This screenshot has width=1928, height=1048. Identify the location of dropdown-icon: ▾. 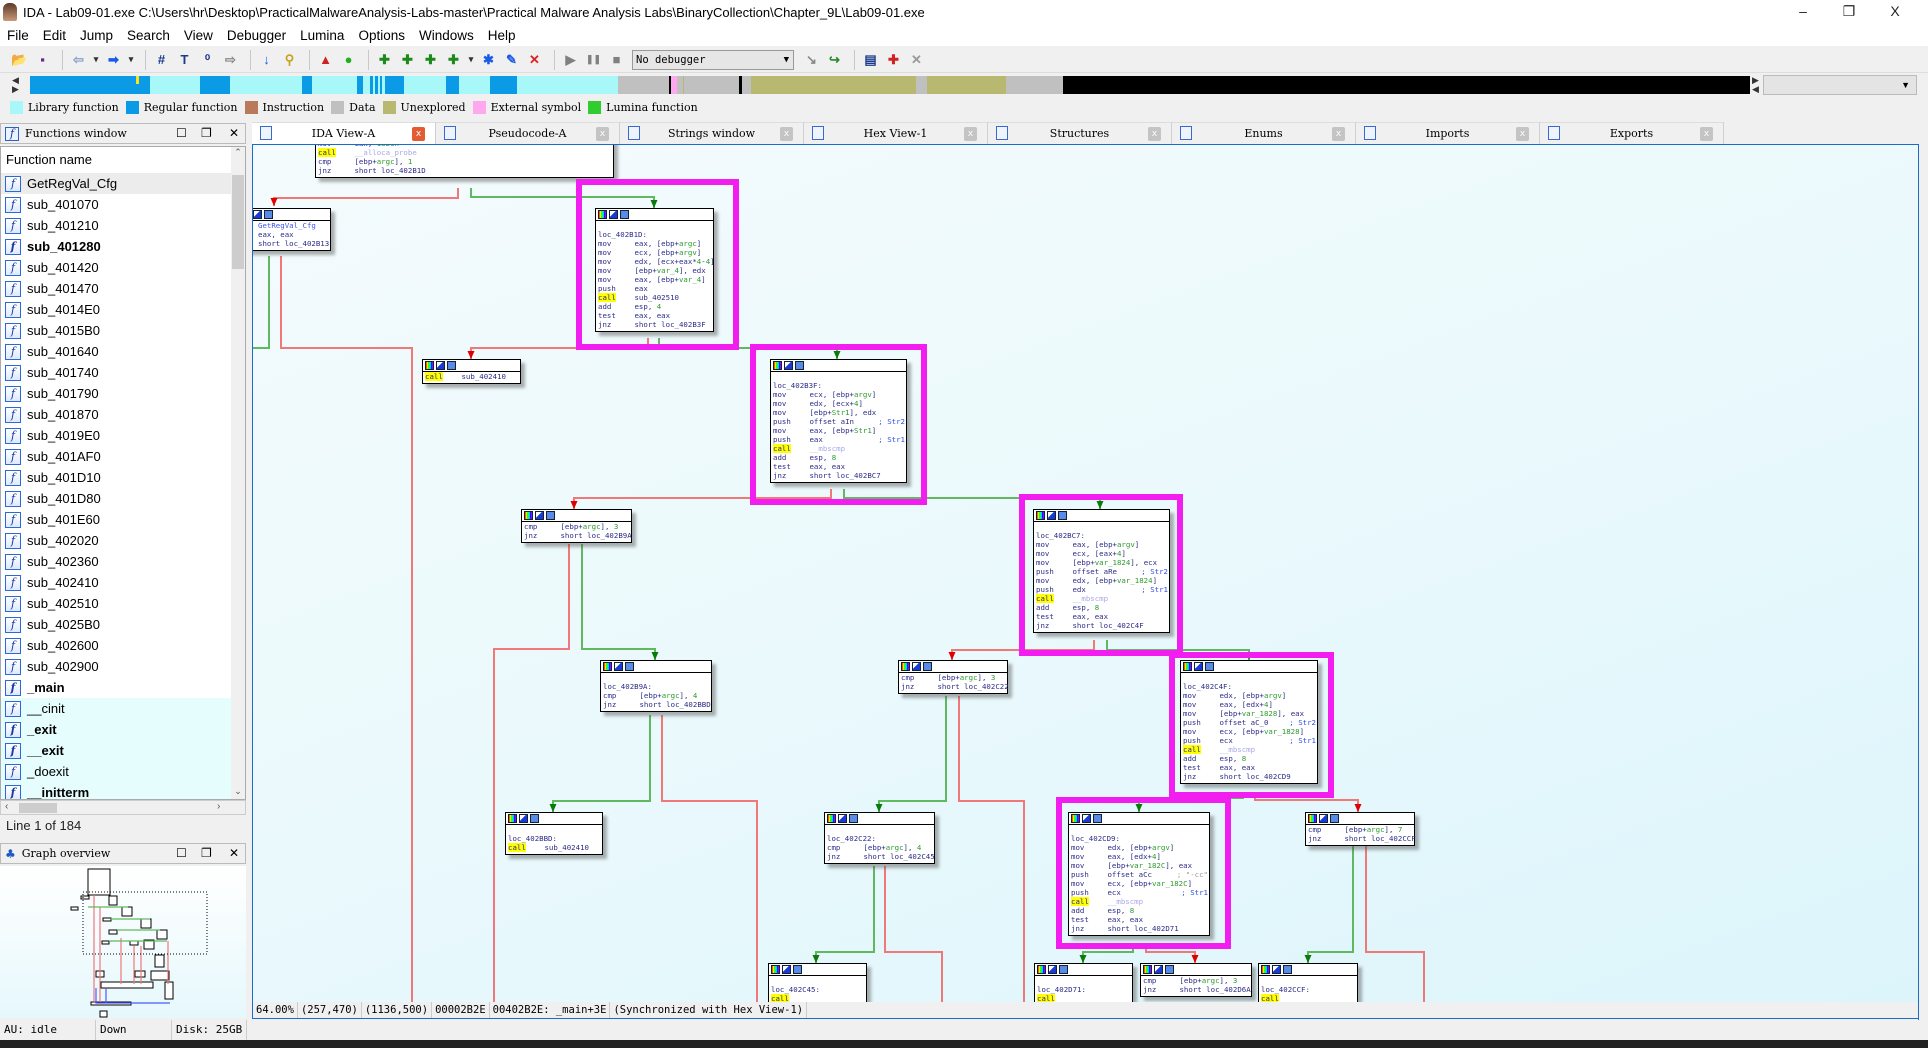
(96, 59).